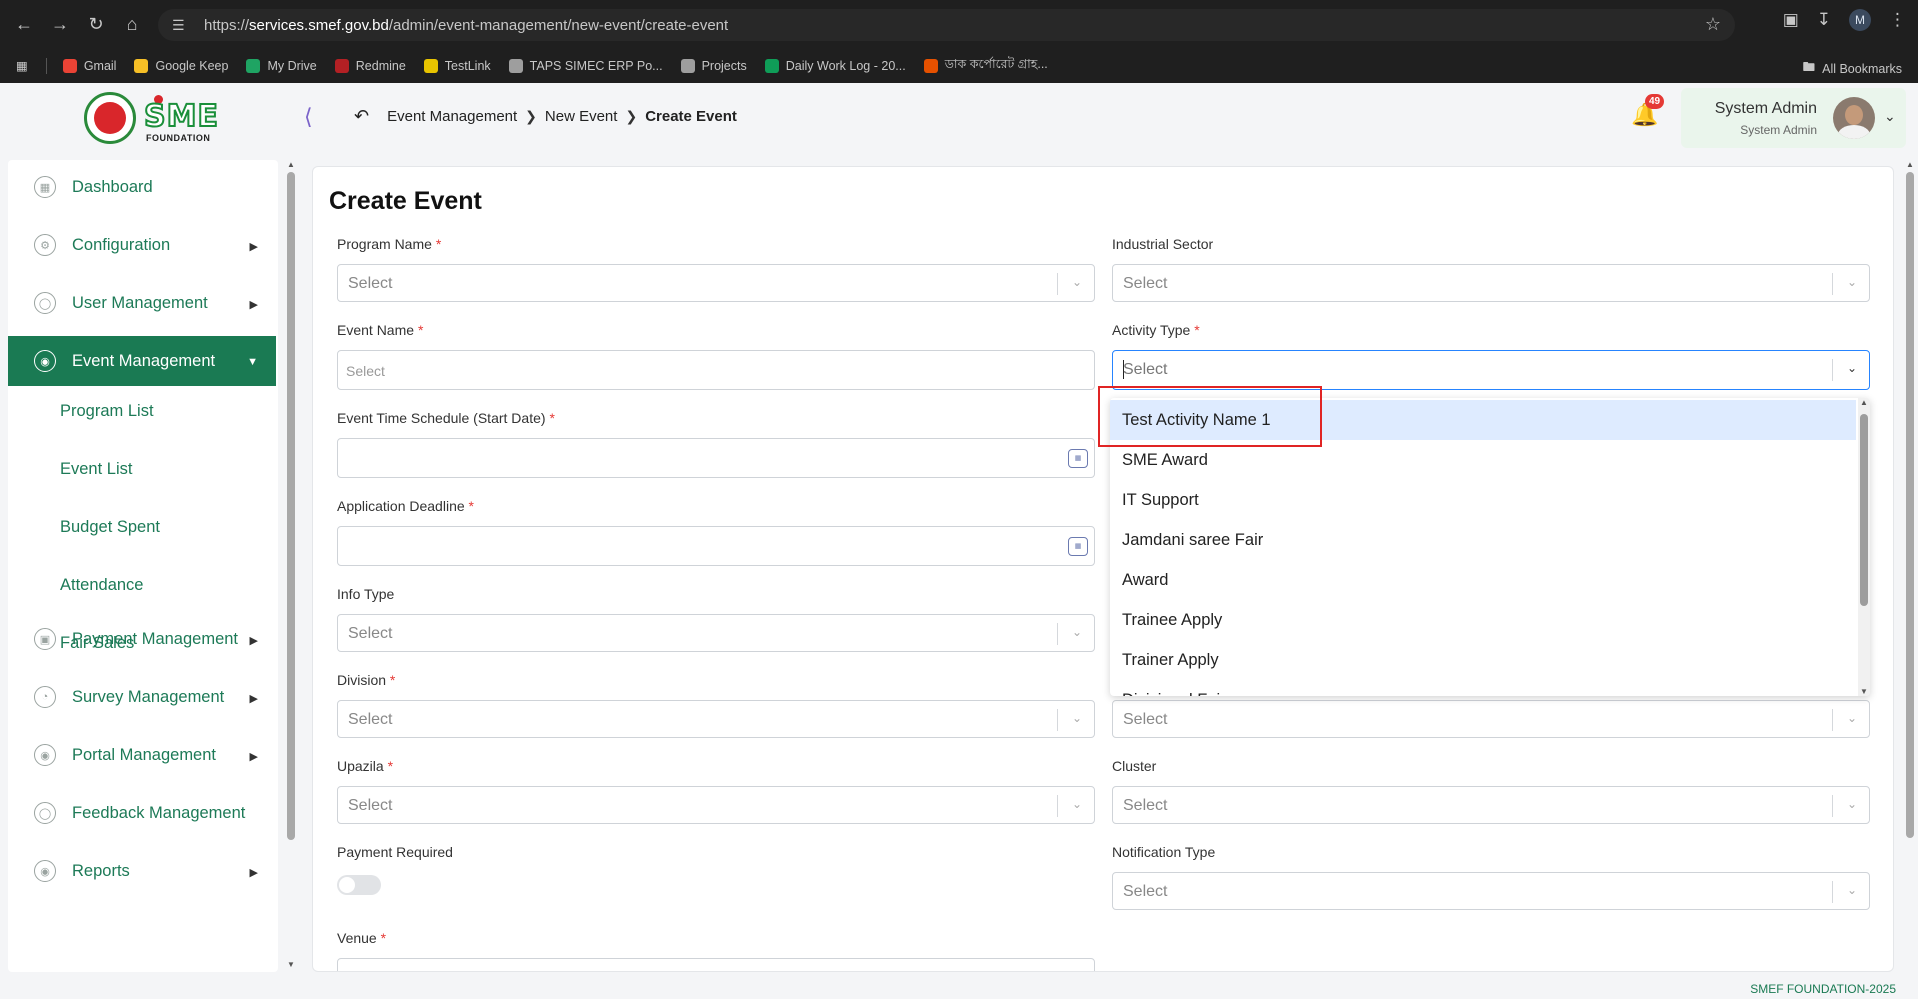 The image size is (1918, 999). I want to click on back-arrow-icon: ←, so click(24, 24).